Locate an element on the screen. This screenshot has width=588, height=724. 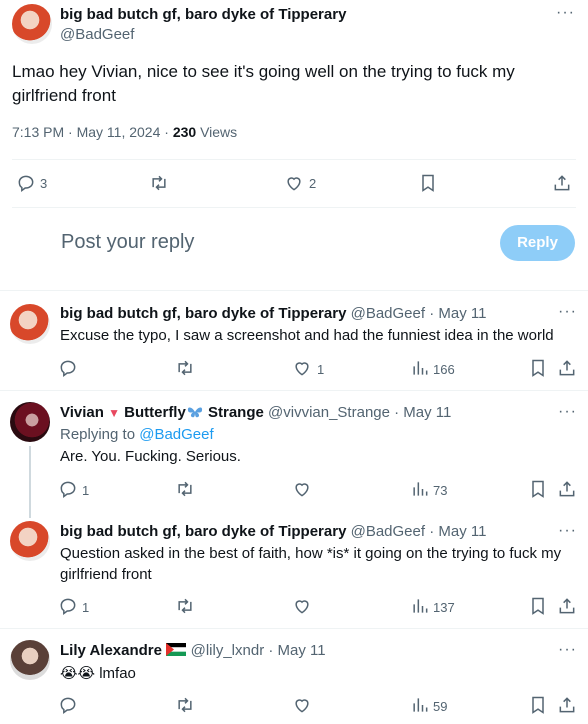
views-count: 230 is located at coordinates (184, 132).